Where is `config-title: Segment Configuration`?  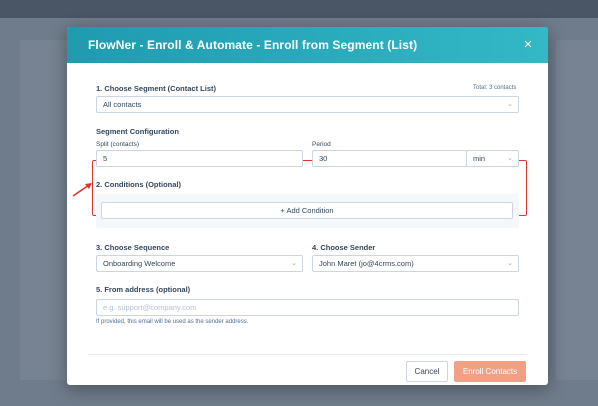 config-title: Segment Configuration is located at coordinates (137, 131).